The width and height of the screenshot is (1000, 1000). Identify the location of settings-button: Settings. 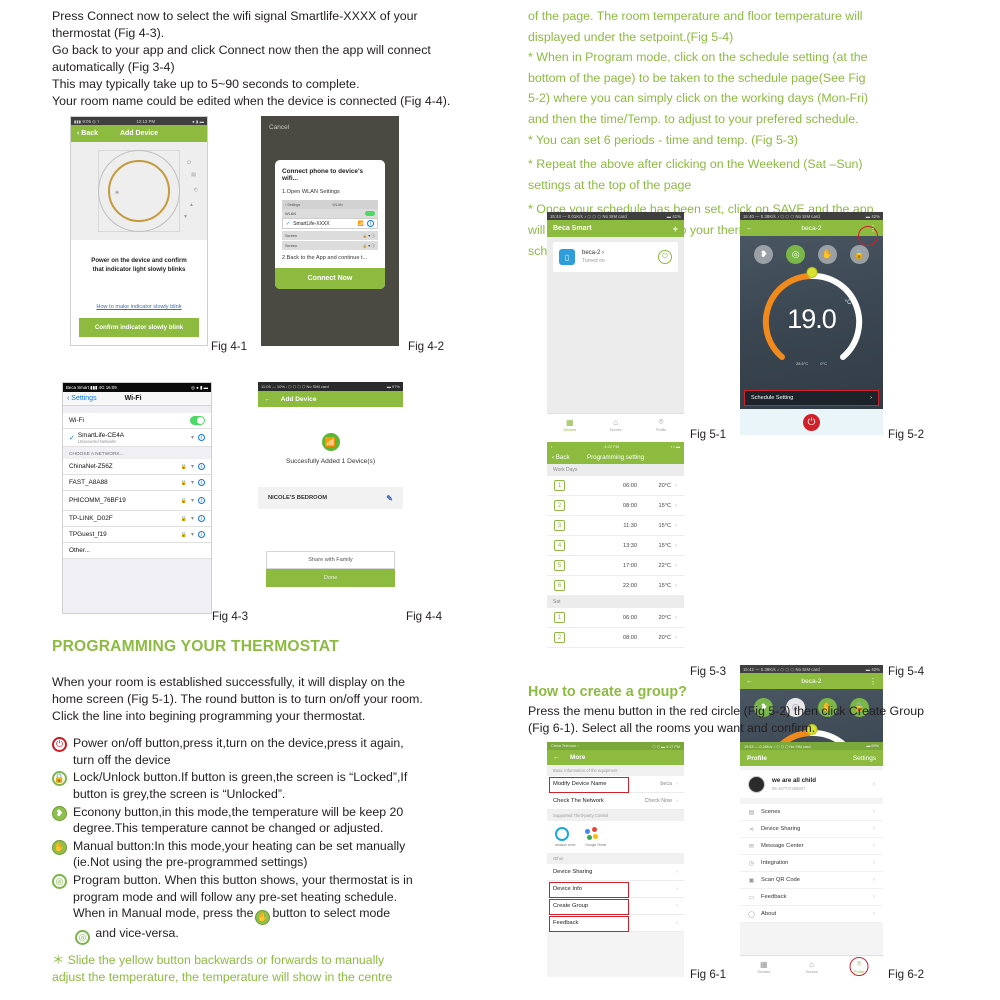
(864, 758).